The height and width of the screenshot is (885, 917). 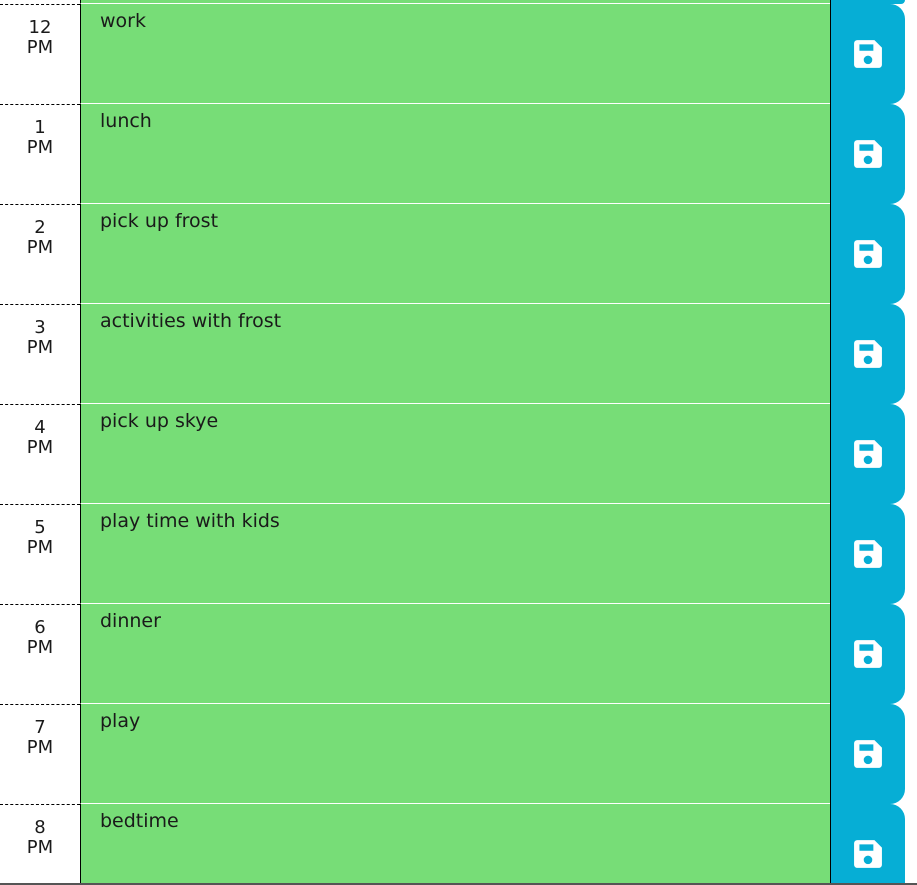 I want to click on time-block: 8 PM bedtime, so click(x=458, y=844).